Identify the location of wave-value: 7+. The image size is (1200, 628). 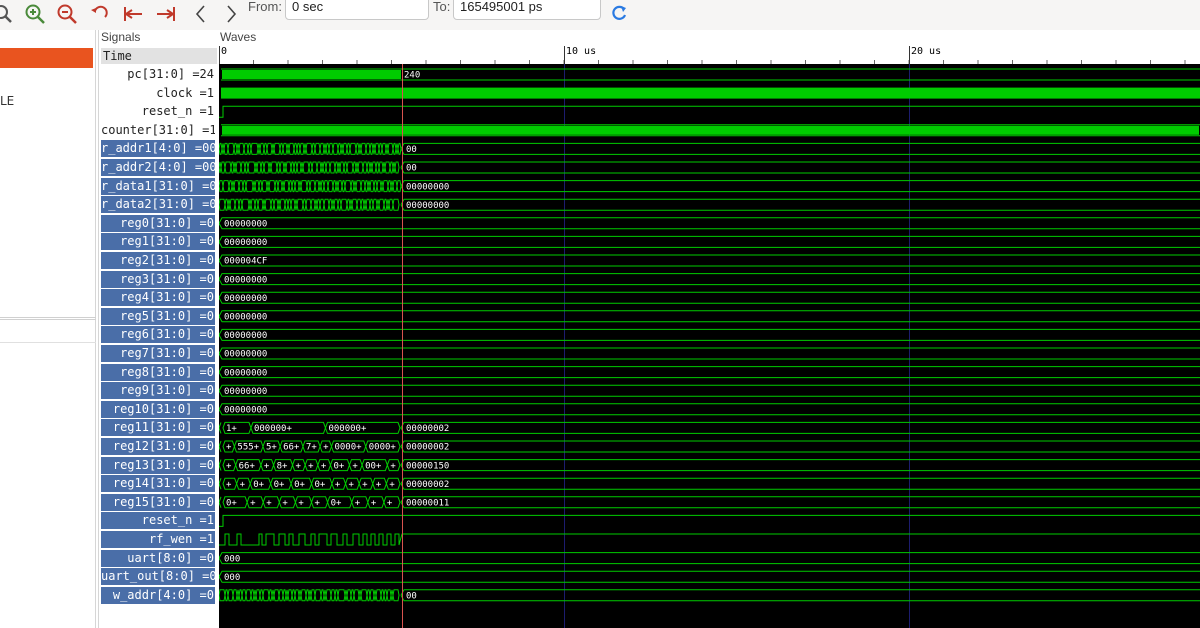
(311, 448).